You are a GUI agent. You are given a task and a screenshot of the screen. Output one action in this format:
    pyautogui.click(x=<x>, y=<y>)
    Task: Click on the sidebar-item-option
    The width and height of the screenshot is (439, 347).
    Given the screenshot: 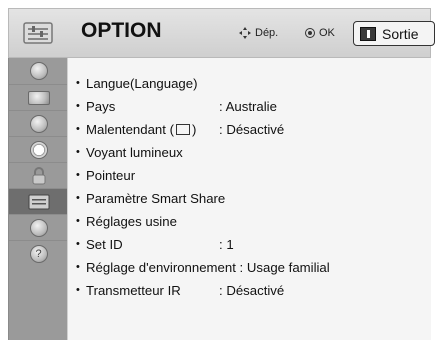 What is the action you would take?
    pyautogui.click(x=38, y=201)
    